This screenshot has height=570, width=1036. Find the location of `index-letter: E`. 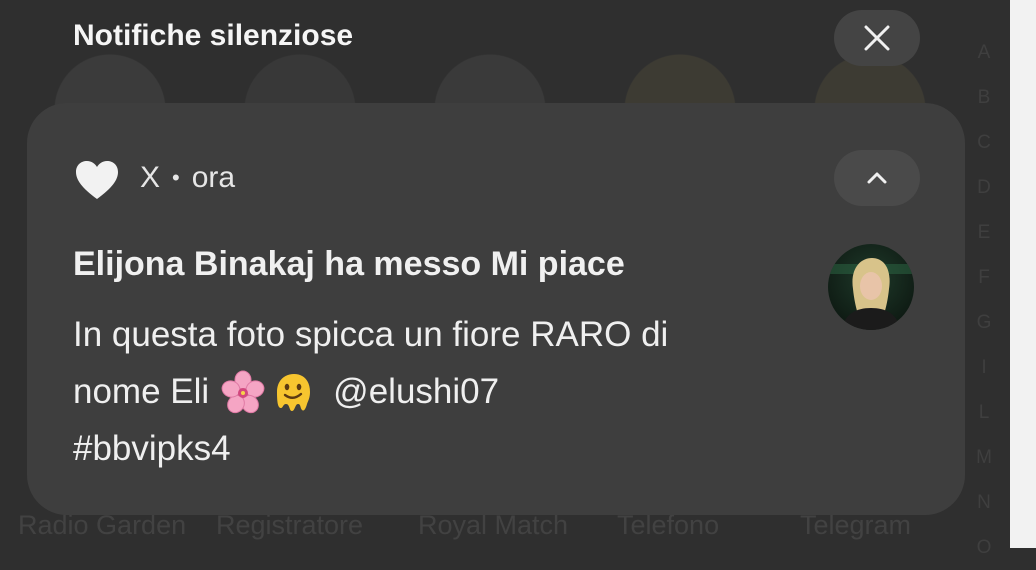

index-letter: E is located at coordinates (984, 232).